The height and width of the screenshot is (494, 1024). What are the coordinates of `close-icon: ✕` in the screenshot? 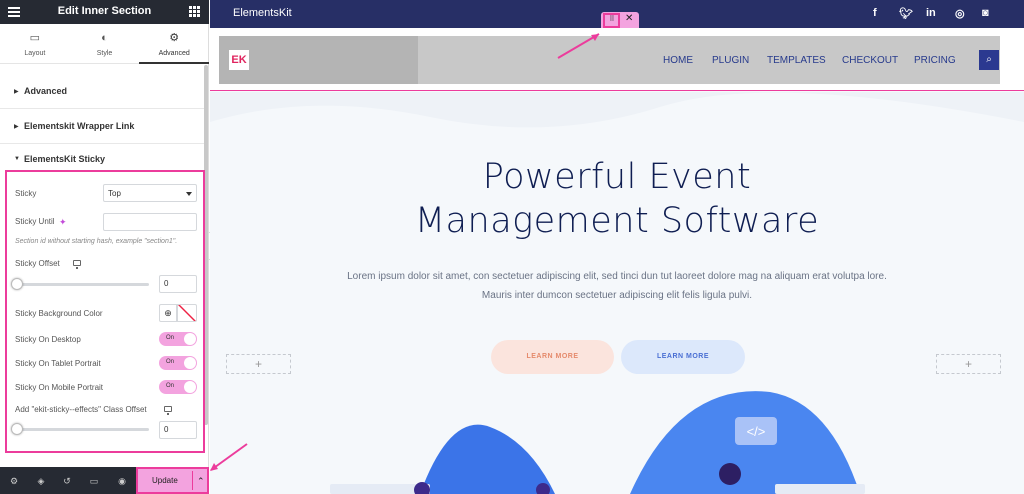 It's located at (629, 18).